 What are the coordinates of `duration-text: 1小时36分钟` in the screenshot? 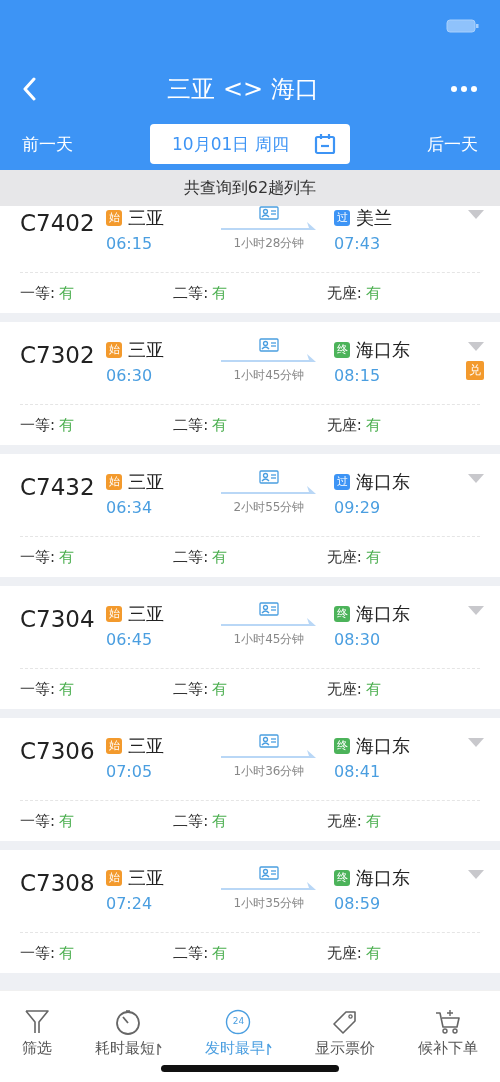 It's located at (269, 771).